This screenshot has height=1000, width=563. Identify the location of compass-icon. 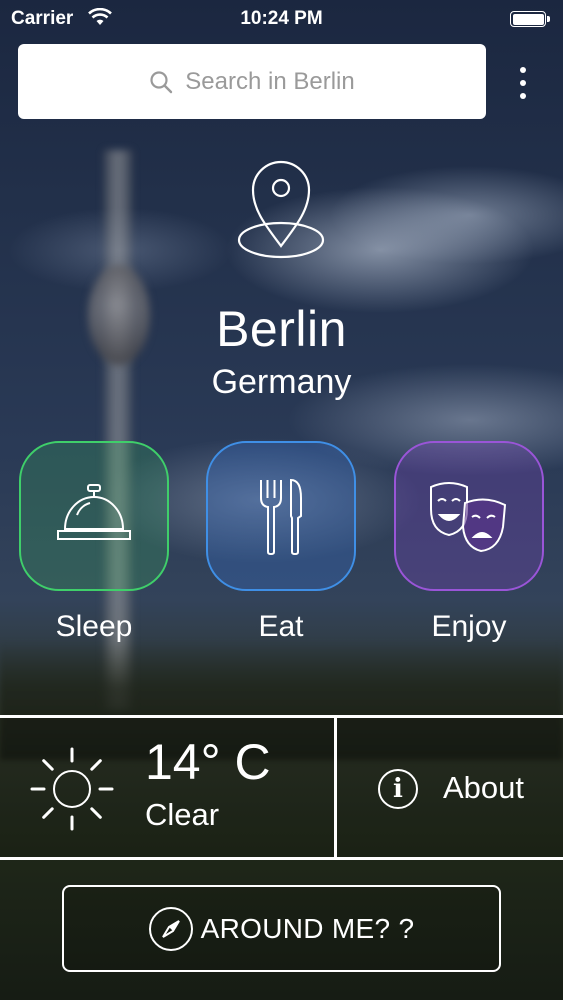
(170, 928).